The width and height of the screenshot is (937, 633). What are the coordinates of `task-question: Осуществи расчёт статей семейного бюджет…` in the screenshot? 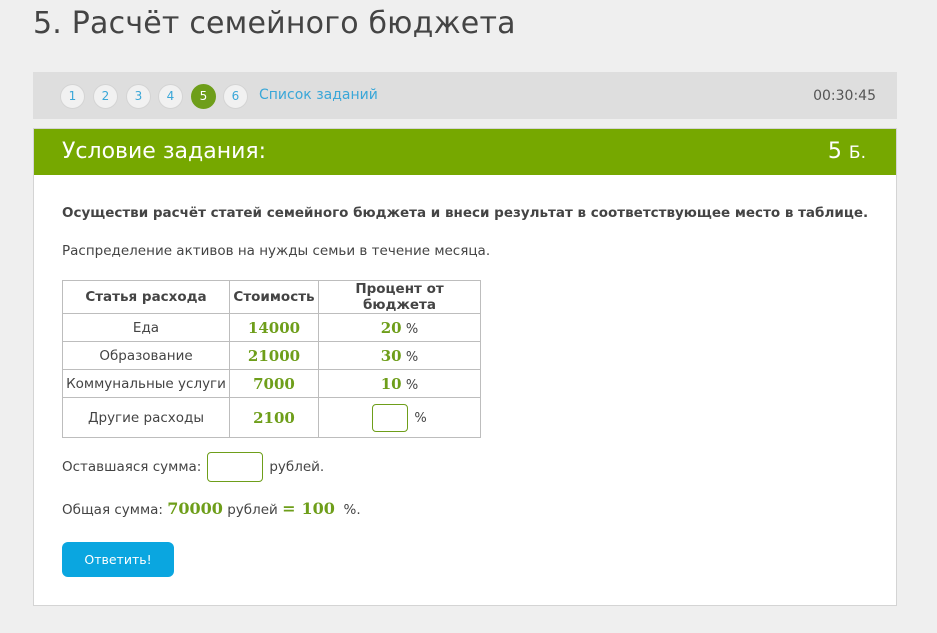 It's located at (465, 213).